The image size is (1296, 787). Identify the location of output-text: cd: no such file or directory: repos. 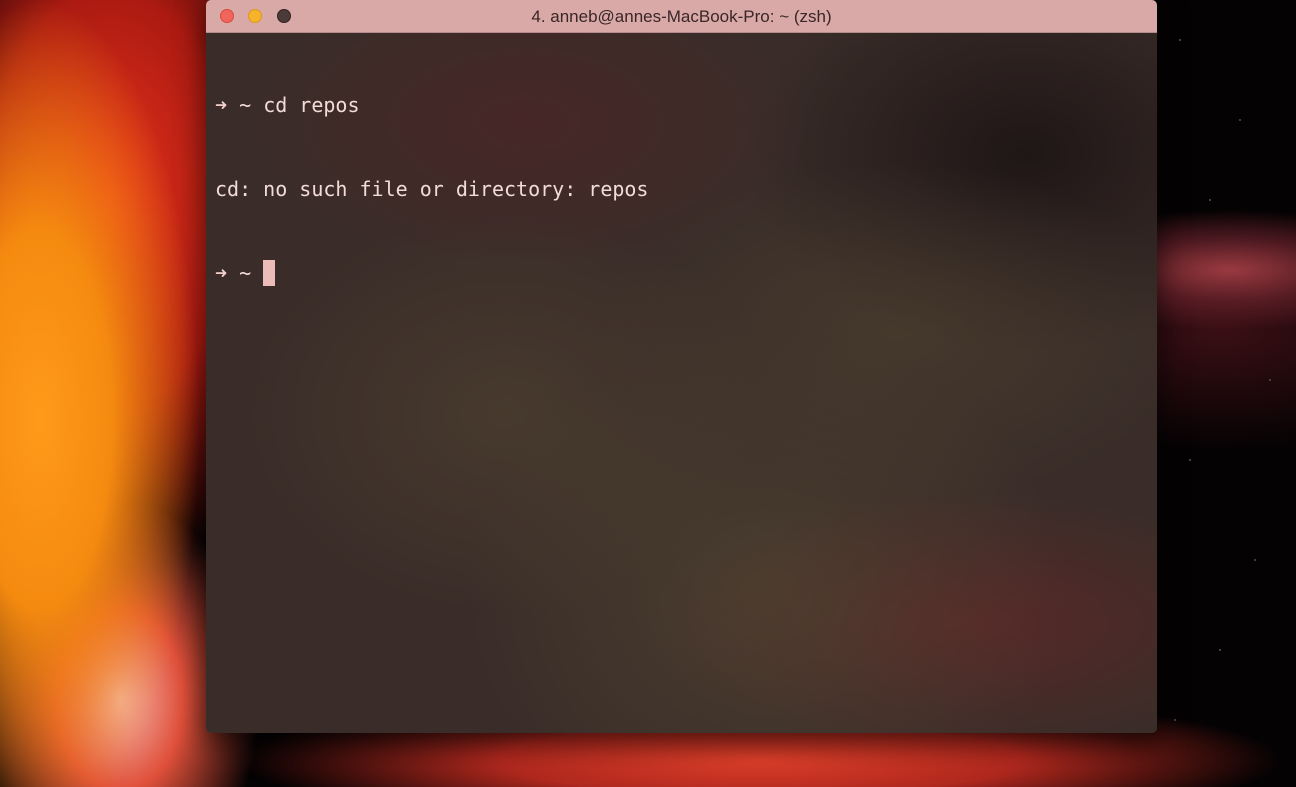
(432, 189).